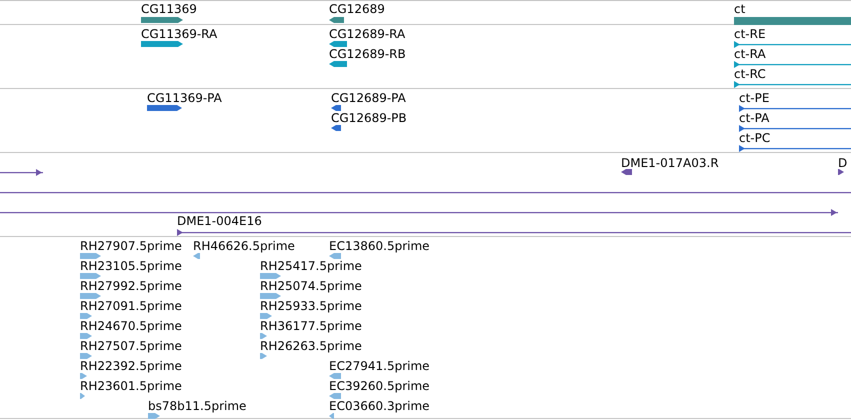 The width and height of the screenshot is (851, 420). What do you see at coordinates (367, 34) in the screenshot?
I see `feature-label: CG12689-RA` at bounding box center [367, 34].